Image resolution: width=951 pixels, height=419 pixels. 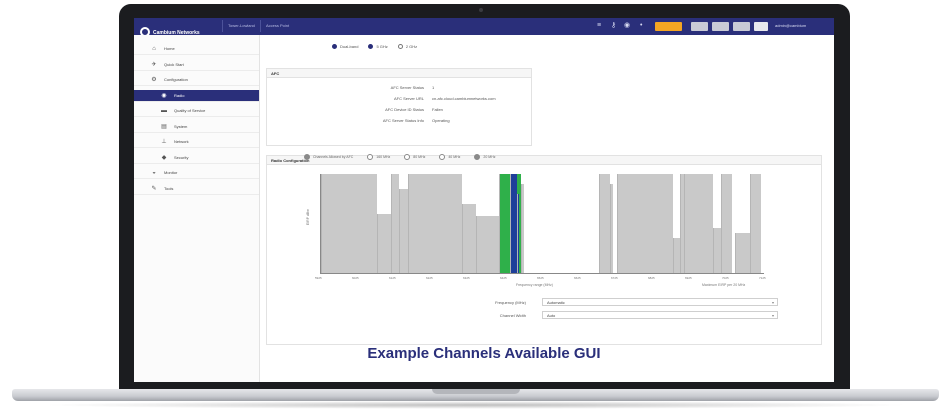 I want to click on user-menu: admin@cambium, so click(x=790, y=25).